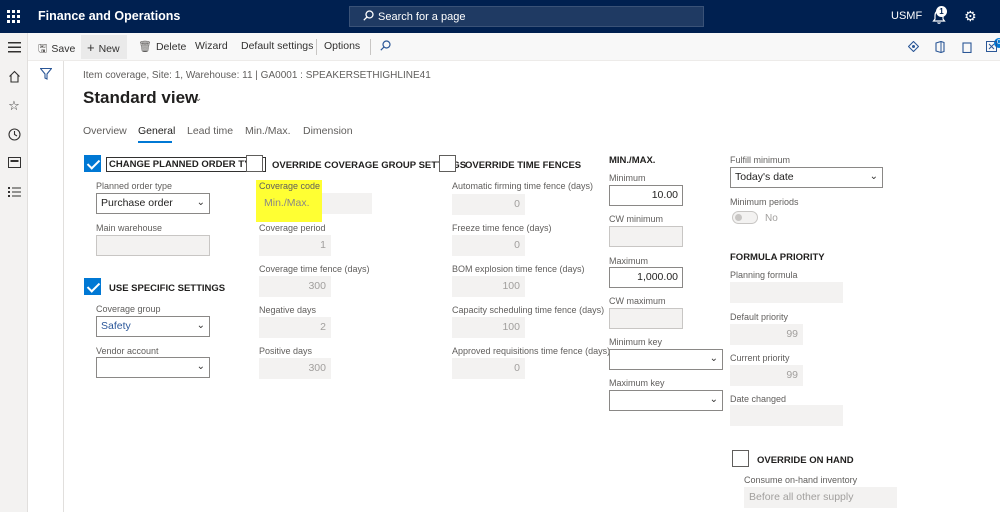 This screenshot has height=512, width=1000. Describe the element at coordinates (210, 131) in the screenshot. I see `tab-lead-time: Lead time` at that location.